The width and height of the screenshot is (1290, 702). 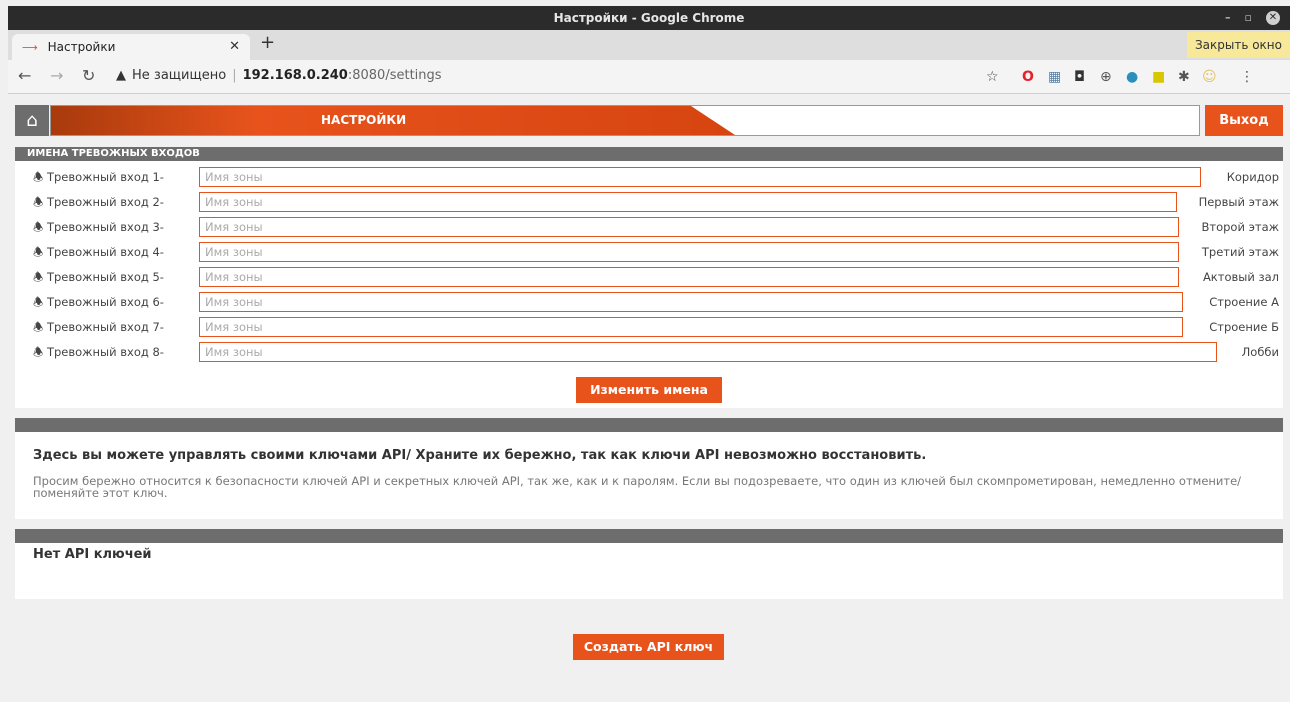 I want to click on zone-row-5: 🕭 Тревожный вход 5- Актовый зал, so click(x=649, y=277).